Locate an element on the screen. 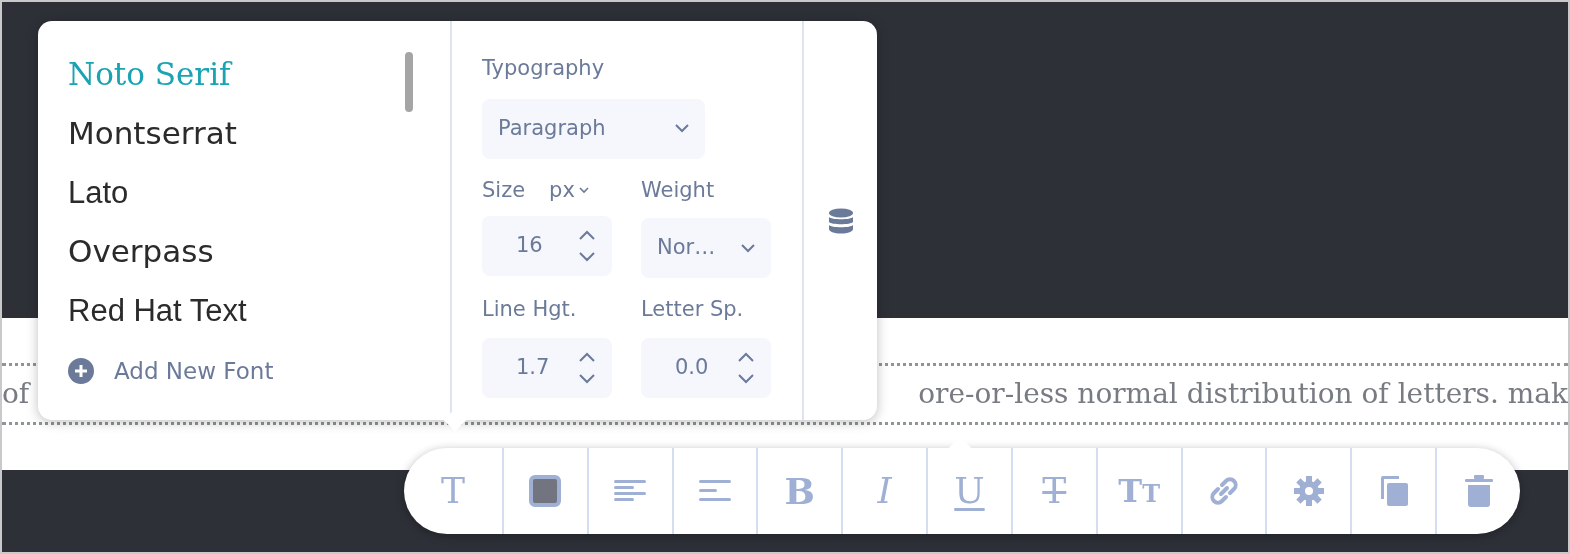  line-height-input: 1.7 is located at coordinates (547, 367).